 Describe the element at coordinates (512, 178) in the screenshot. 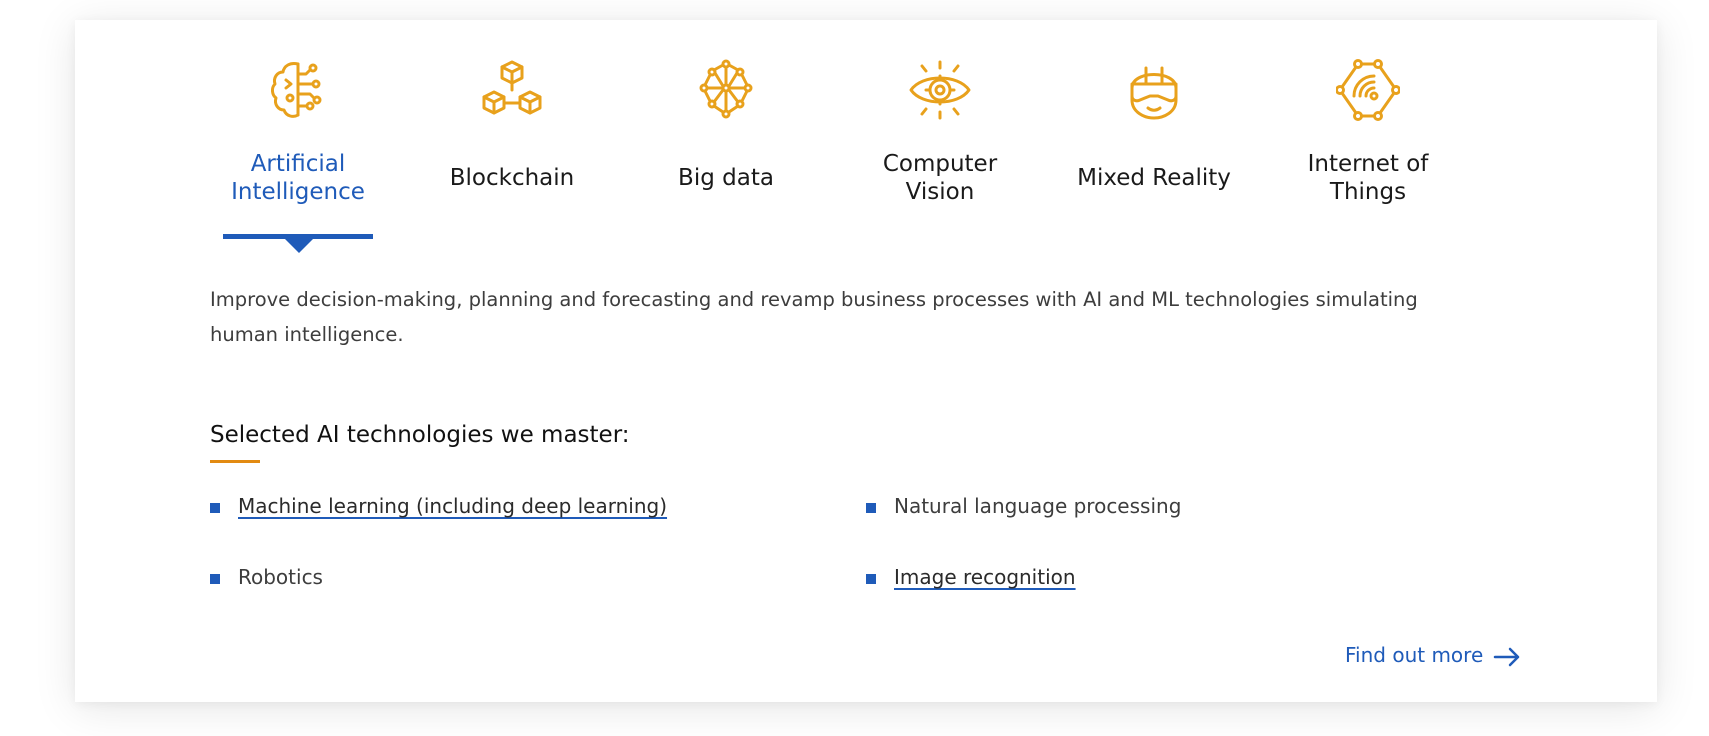

I see `tab-label: Blockchain` at that location.